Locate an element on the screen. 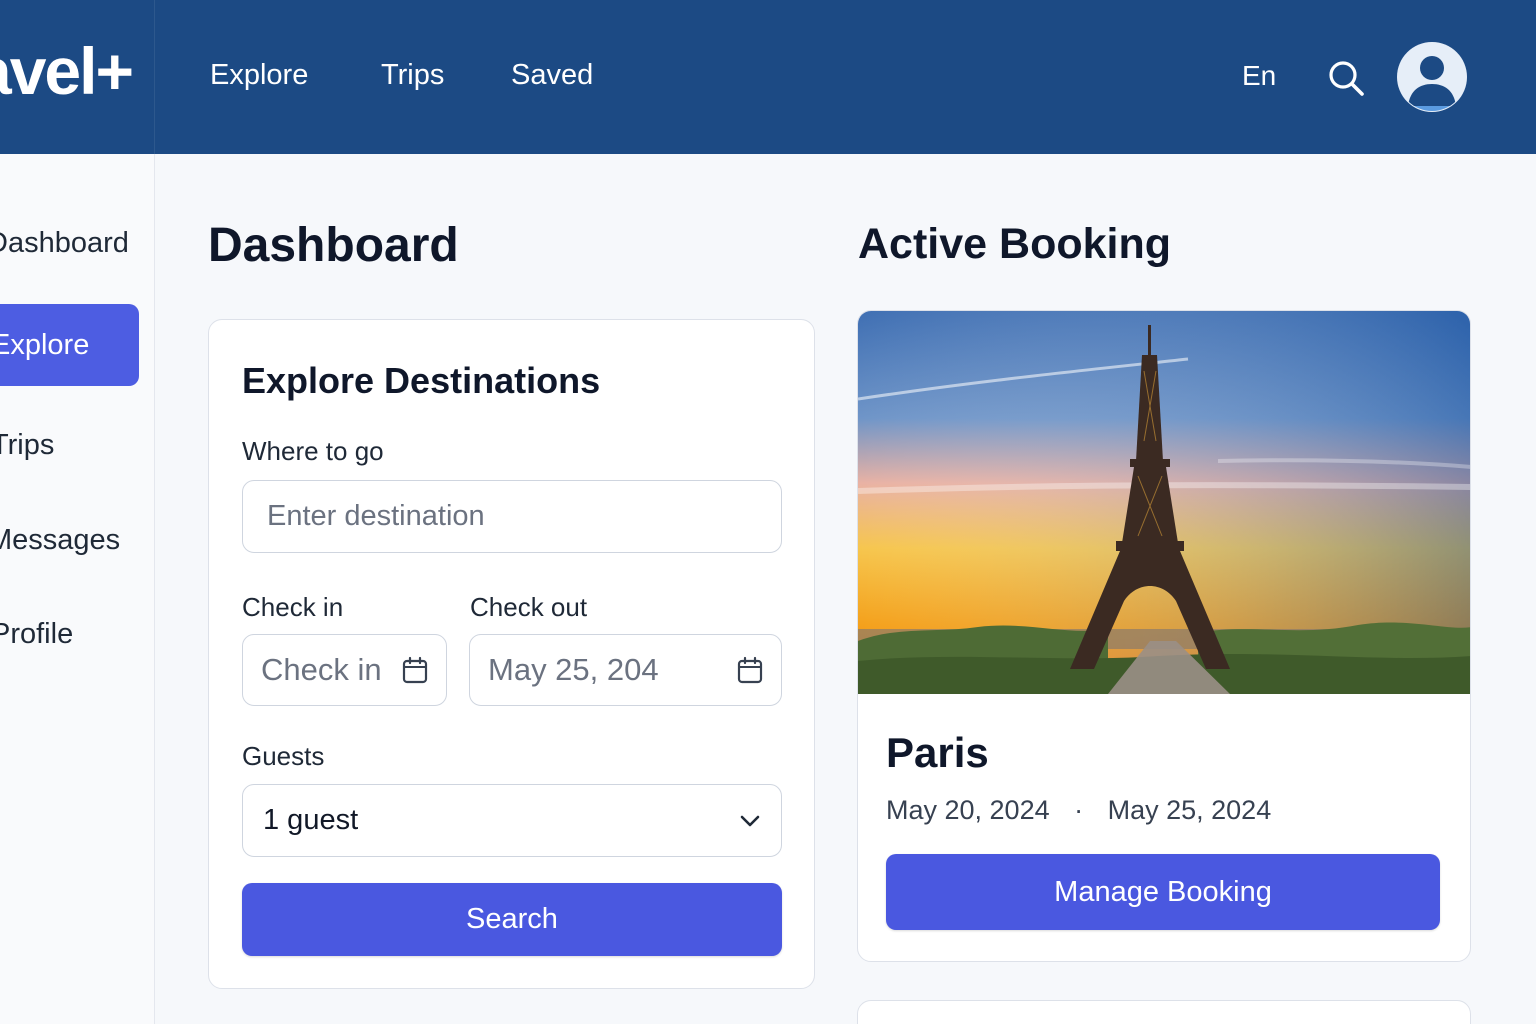 The height and width of the screenshot is (1024, 1536). brand-logo: avel+ is located at coordinates (67, 71).